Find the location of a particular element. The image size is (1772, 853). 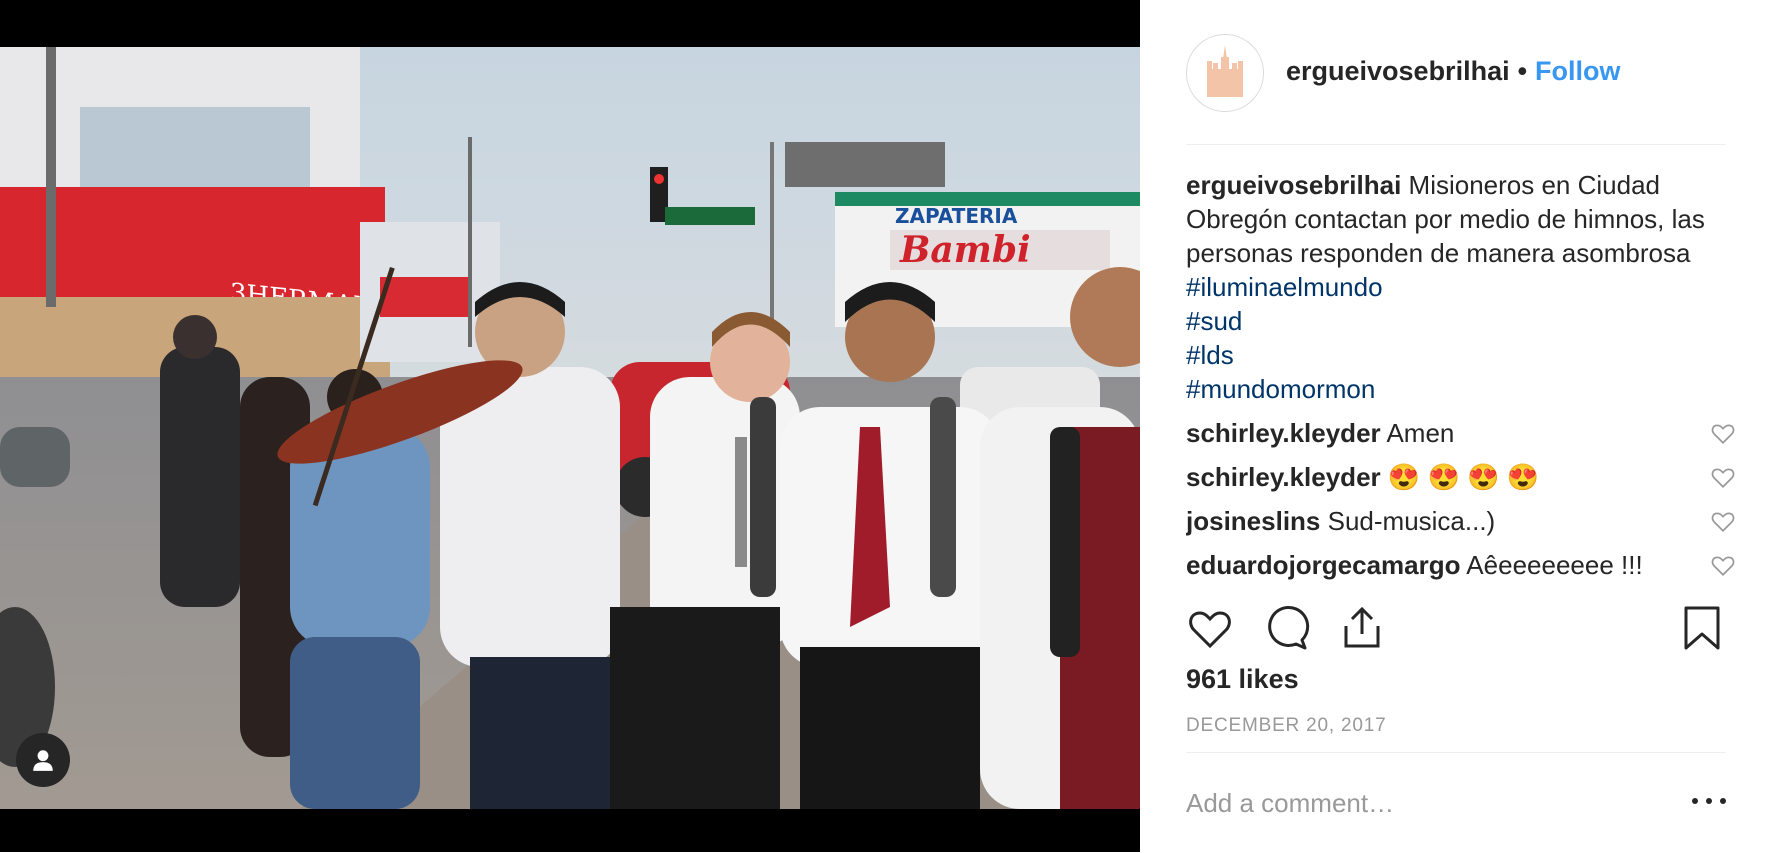

comment-icon is located at coordinates (1286, 628).